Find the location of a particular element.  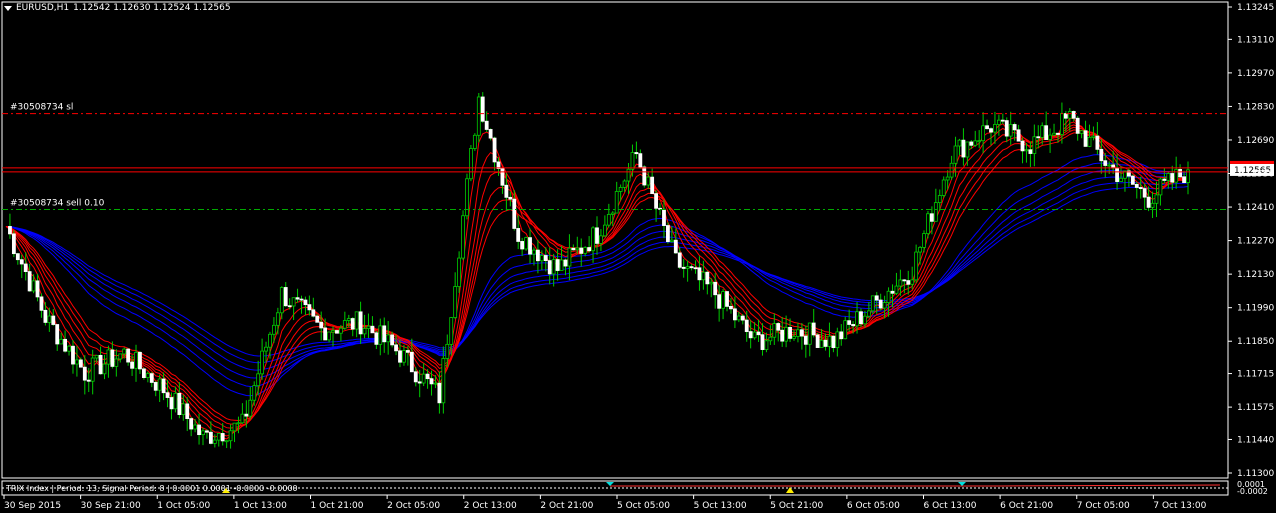

price-tick-label: 1.11715 is located at coordinates (1255, 375).